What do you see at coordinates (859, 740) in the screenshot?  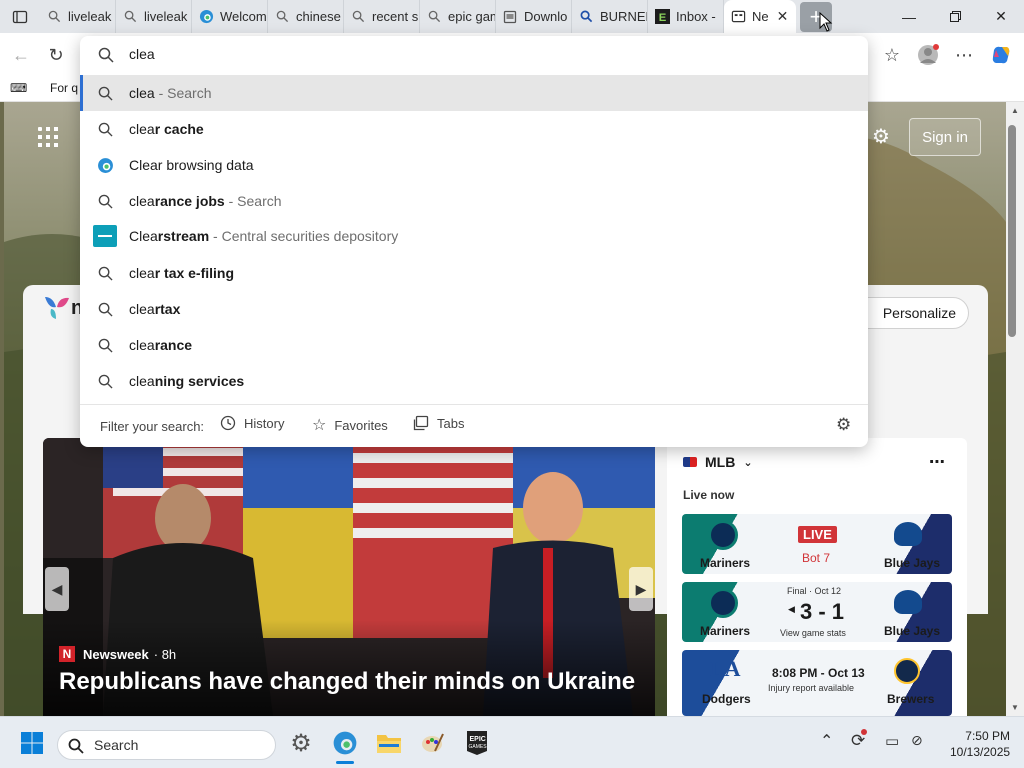 I see `sync-icon: ⟳` at bounding box center [859, 740].